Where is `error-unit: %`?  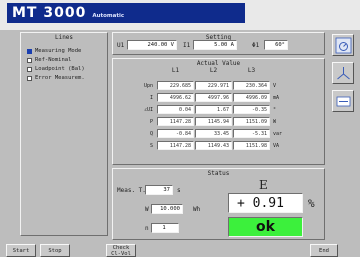
error-unit: % is located at coordinates (311, 203).